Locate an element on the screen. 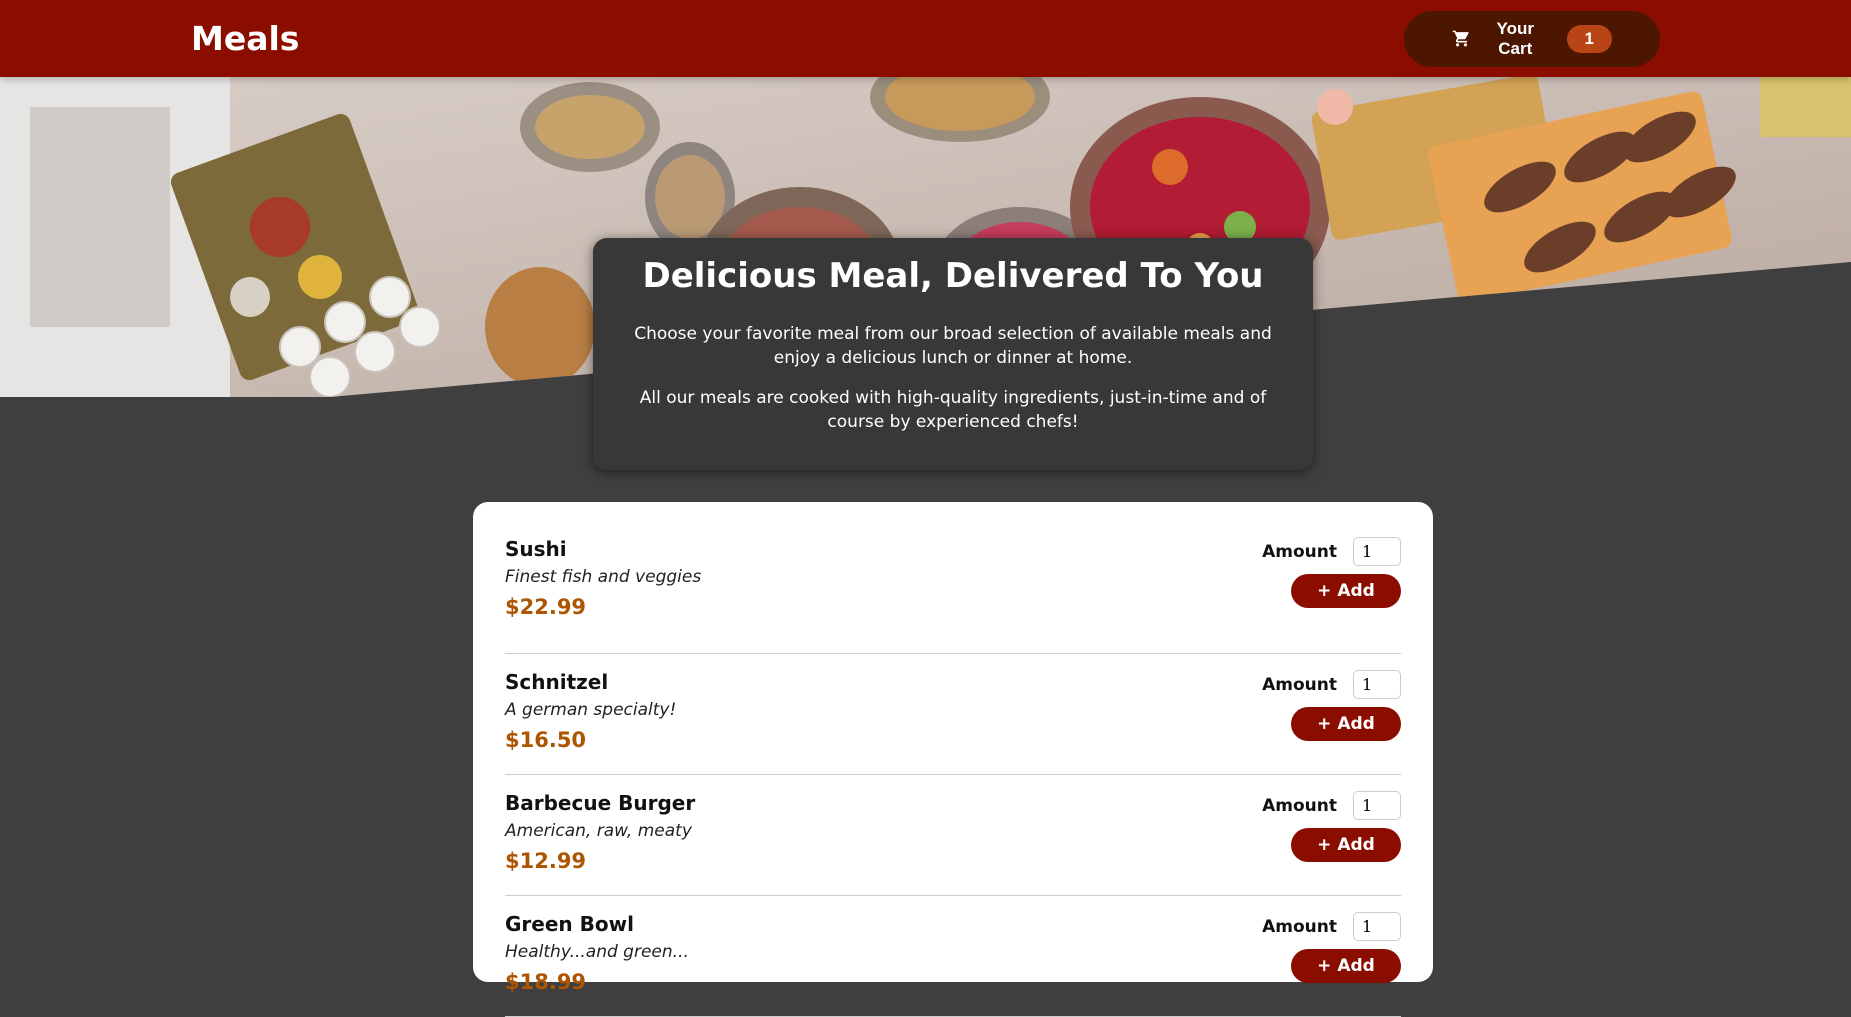  meal-description: American, raw, meaty is located at coordinates (598, 831).